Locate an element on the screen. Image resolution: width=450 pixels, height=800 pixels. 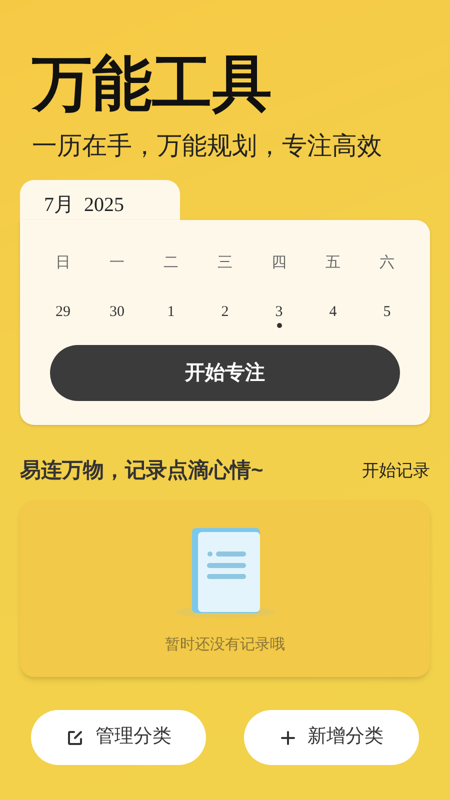
weekday-label: 日 is located at coordinates (63, 263).